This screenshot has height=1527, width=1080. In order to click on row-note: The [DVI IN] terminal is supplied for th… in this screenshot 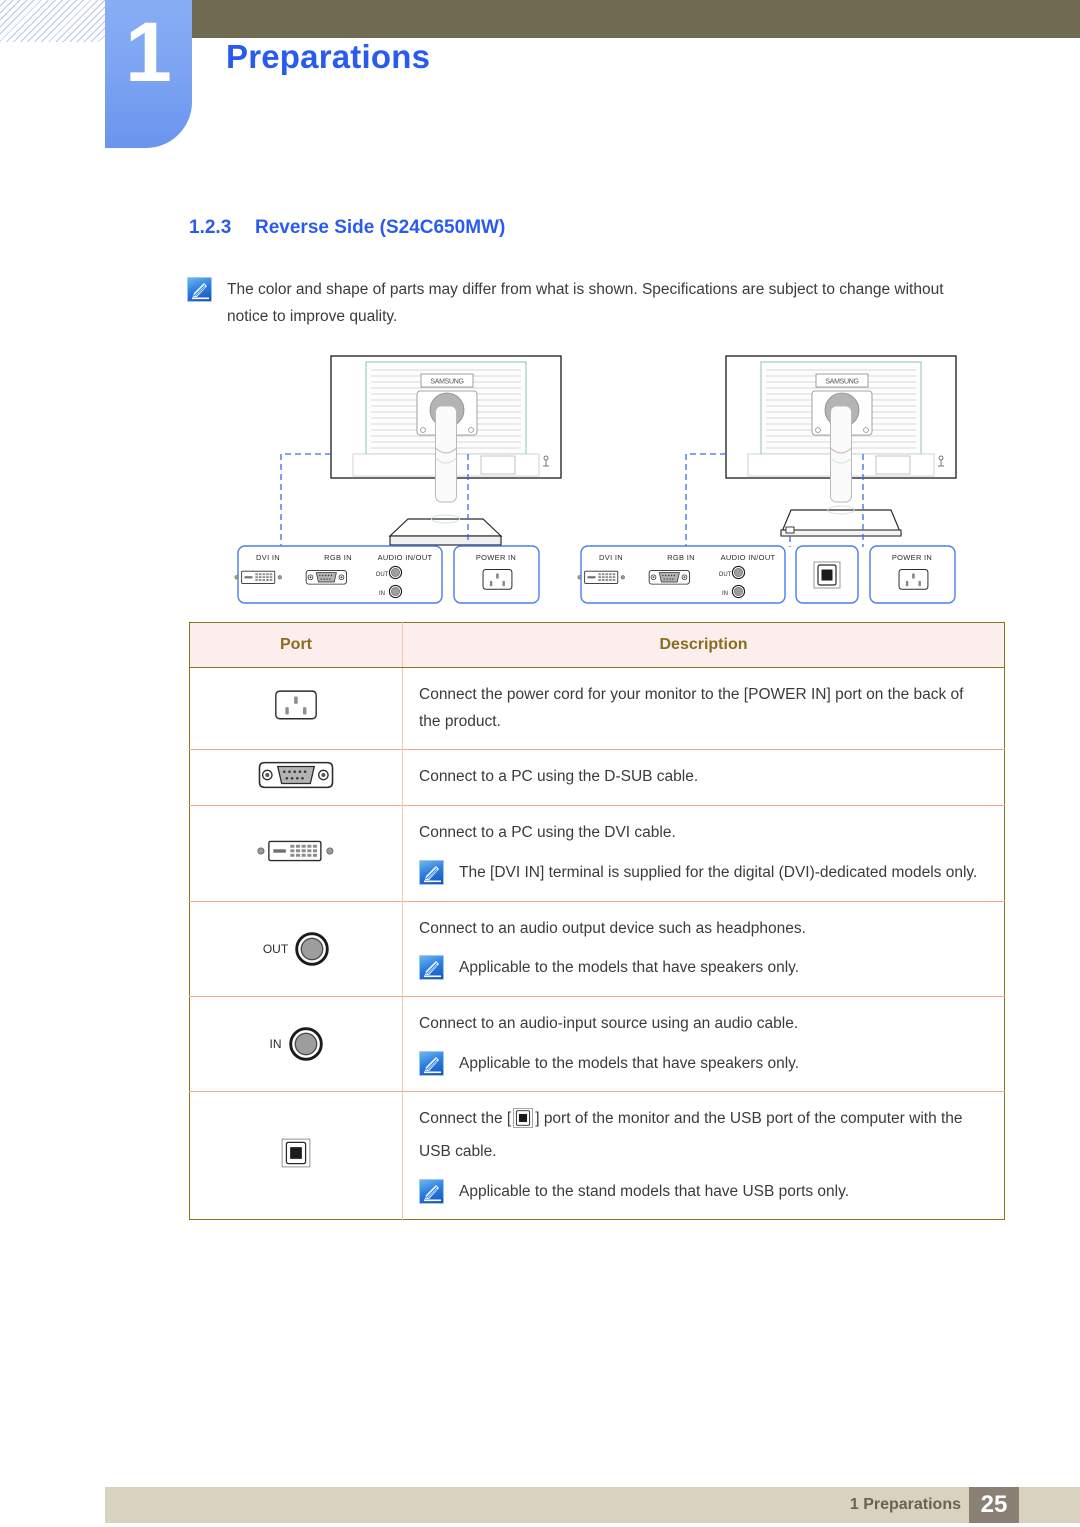, I will do `click(702, 873)`.